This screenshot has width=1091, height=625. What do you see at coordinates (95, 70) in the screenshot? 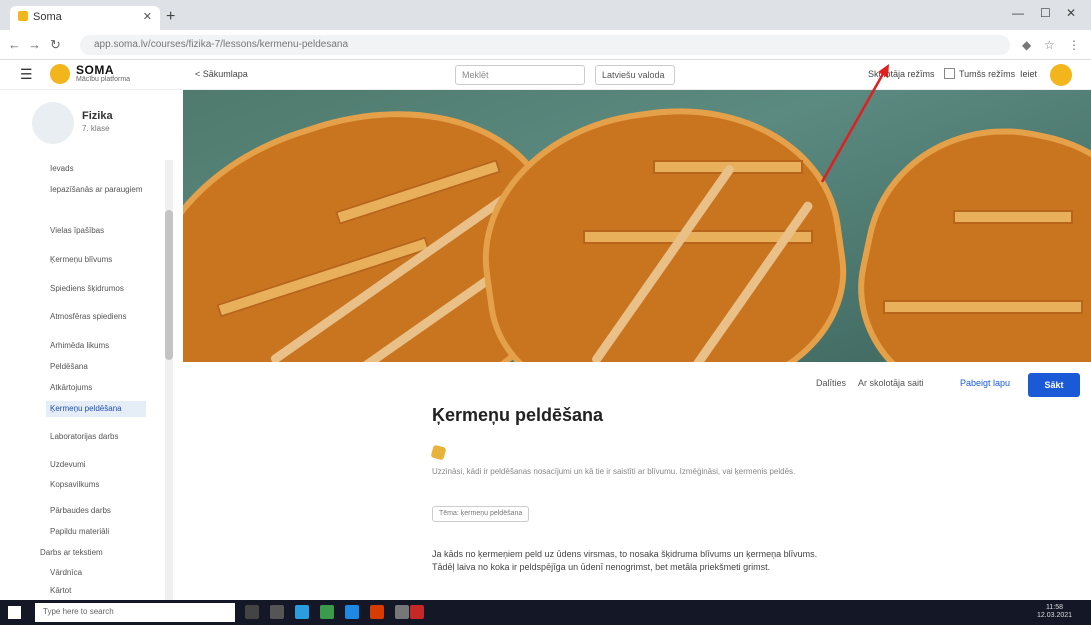
I see `logo-text: SOMA` at bounding box center [95, 70].